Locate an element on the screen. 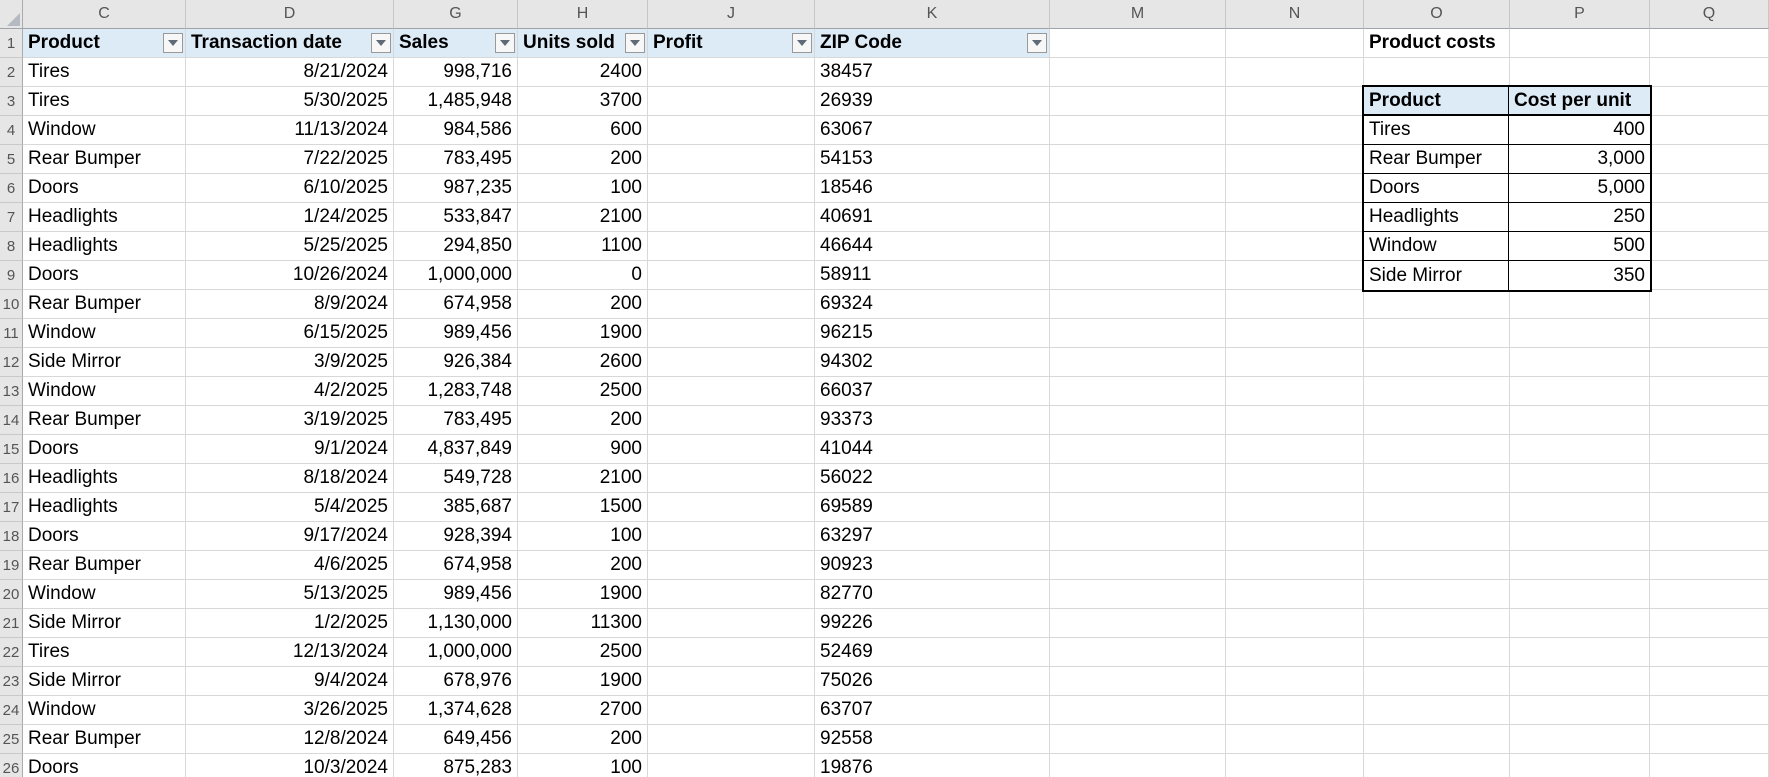  cell-G3: 1,485,948 is located at coordinates (456, 101).